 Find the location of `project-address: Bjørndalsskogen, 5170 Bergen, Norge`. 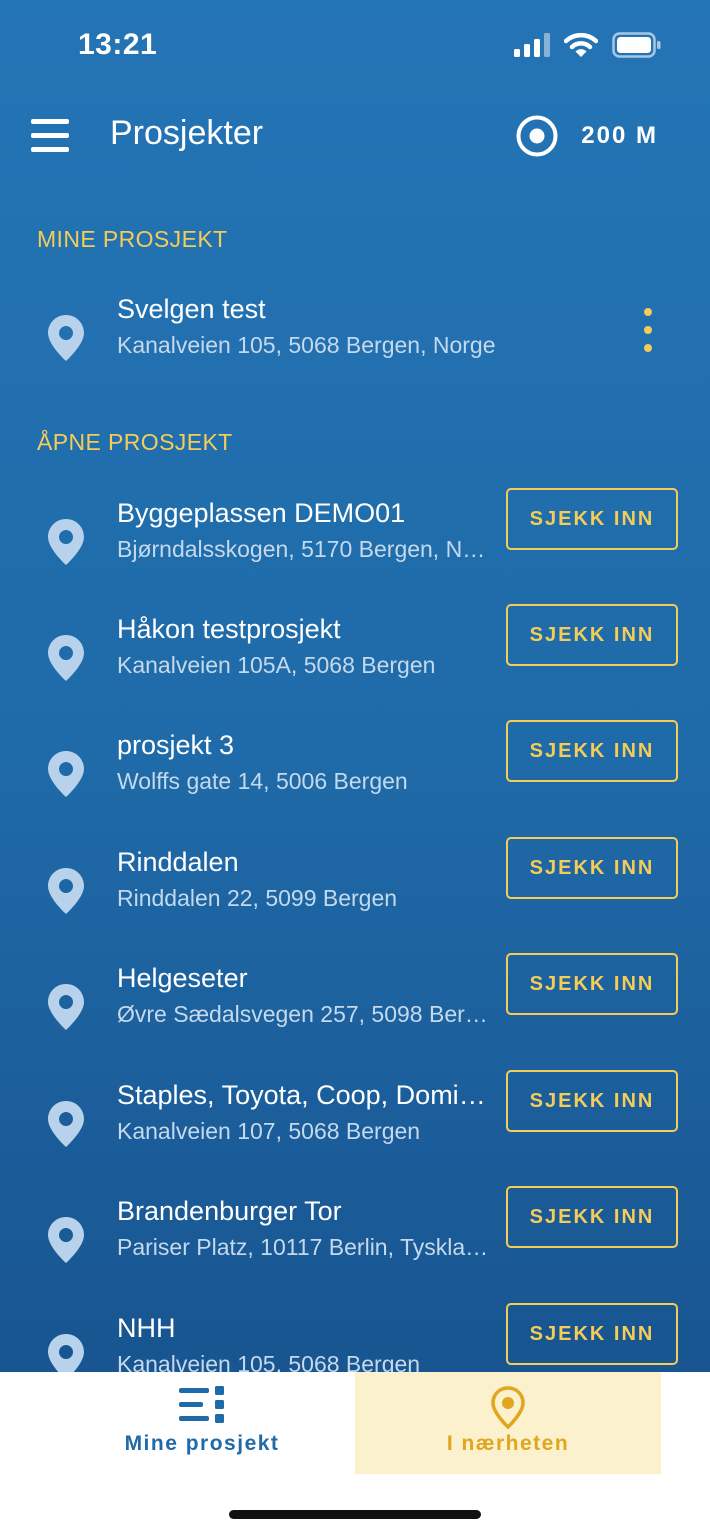

project-address: Bjørndalsskogen, 5170 Bergen, Norge is located at coordinates (303, 549).